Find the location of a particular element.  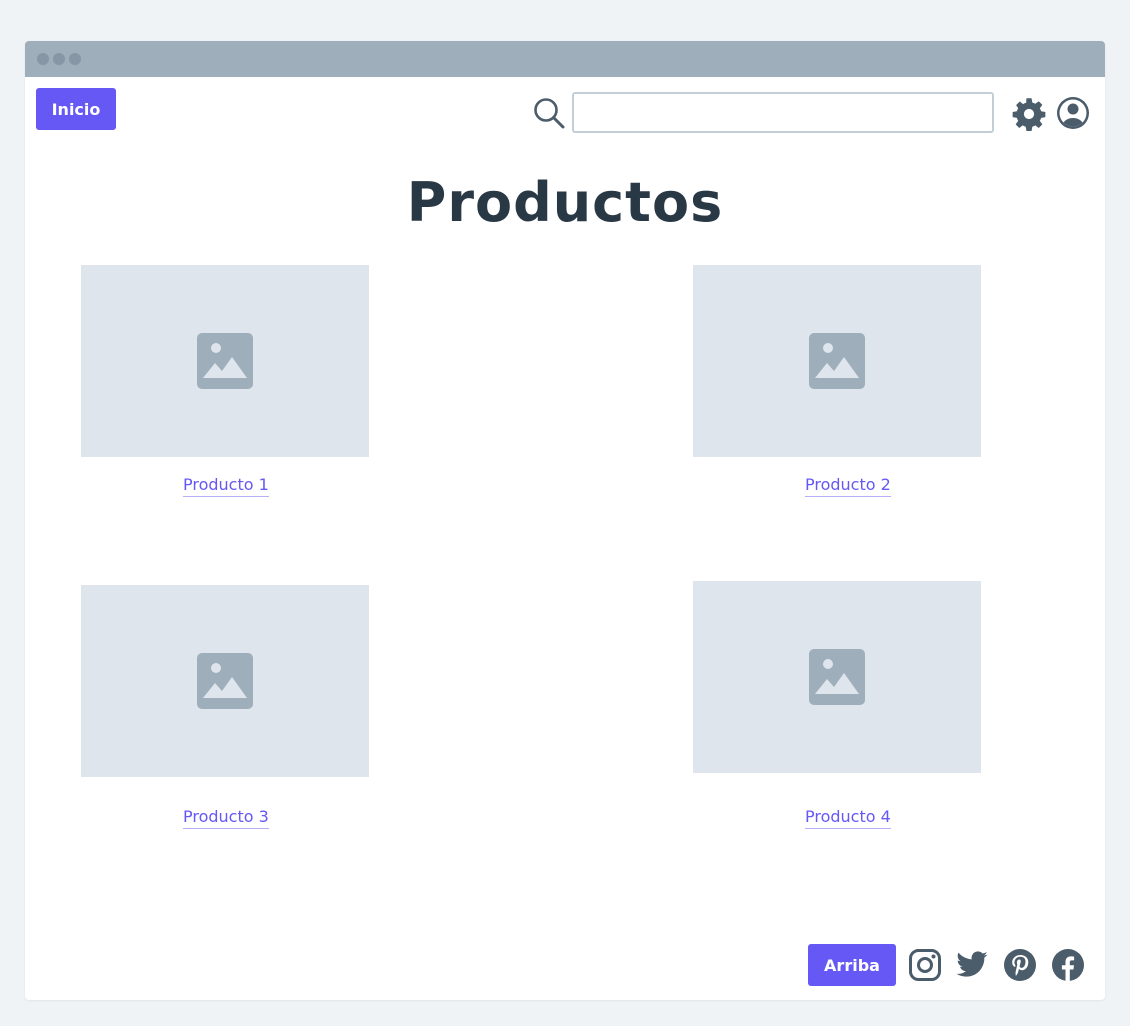

instagram-icon is located at coordinates (925, 965).